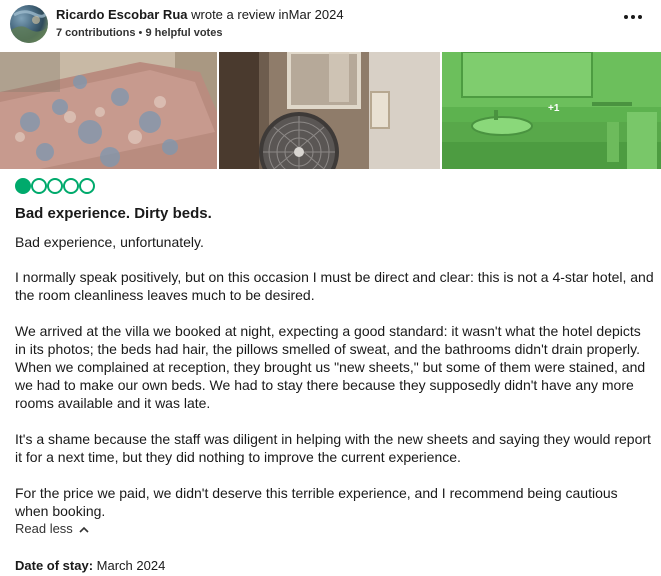 The height and width of the screenshot is (576, 661). Describe the element at coordinates (96, 33) in the screenshot. I see `contributions-count: 7 contributions` at that location.